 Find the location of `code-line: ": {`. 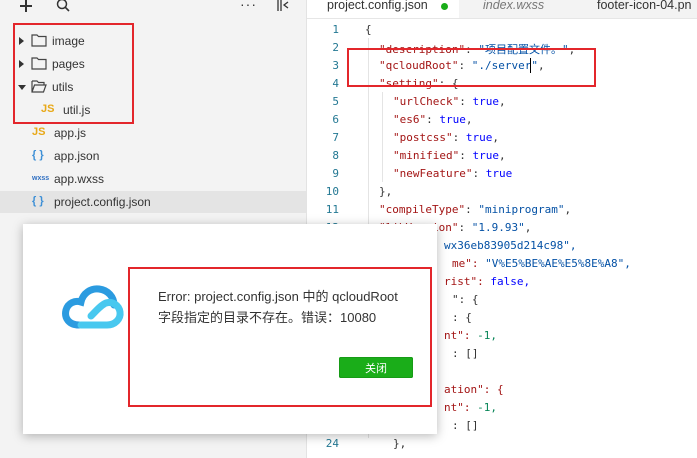

code-line: ": { is located at coordinates (465, 299).